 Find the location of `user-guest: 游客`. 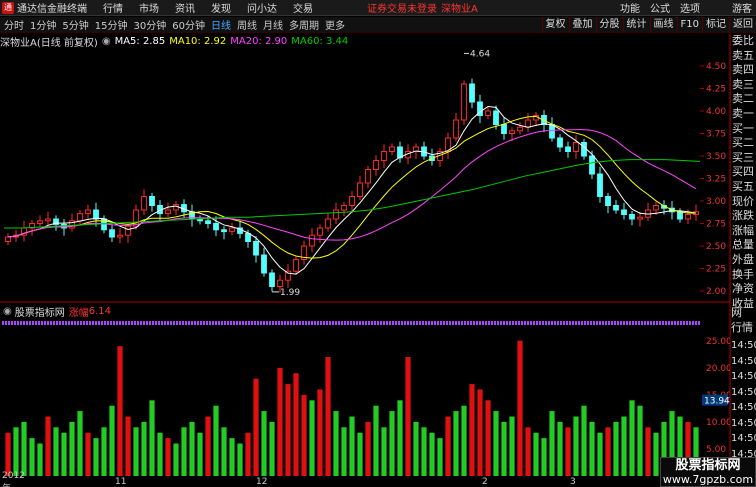

user-guest: 游客 is located at coordinates (742, 7).